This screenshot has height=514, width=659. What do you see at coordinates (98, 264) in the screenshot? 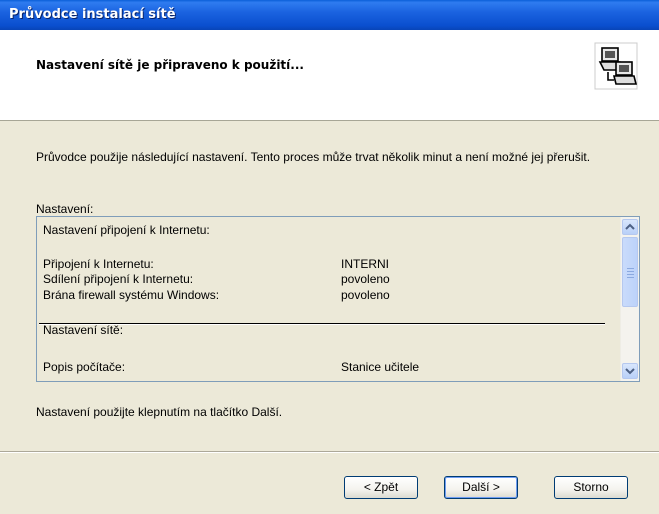
I see `setting-label-connection: Připojení k Internetu:` at bounding box center [98, 264].